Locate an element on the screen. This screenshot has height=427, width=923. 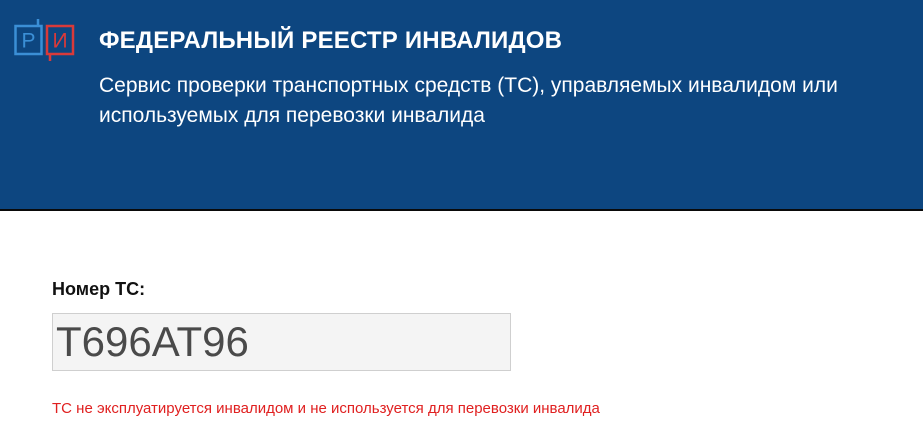
fri-logo-icon: Р И is located at coordinates (44, 40).